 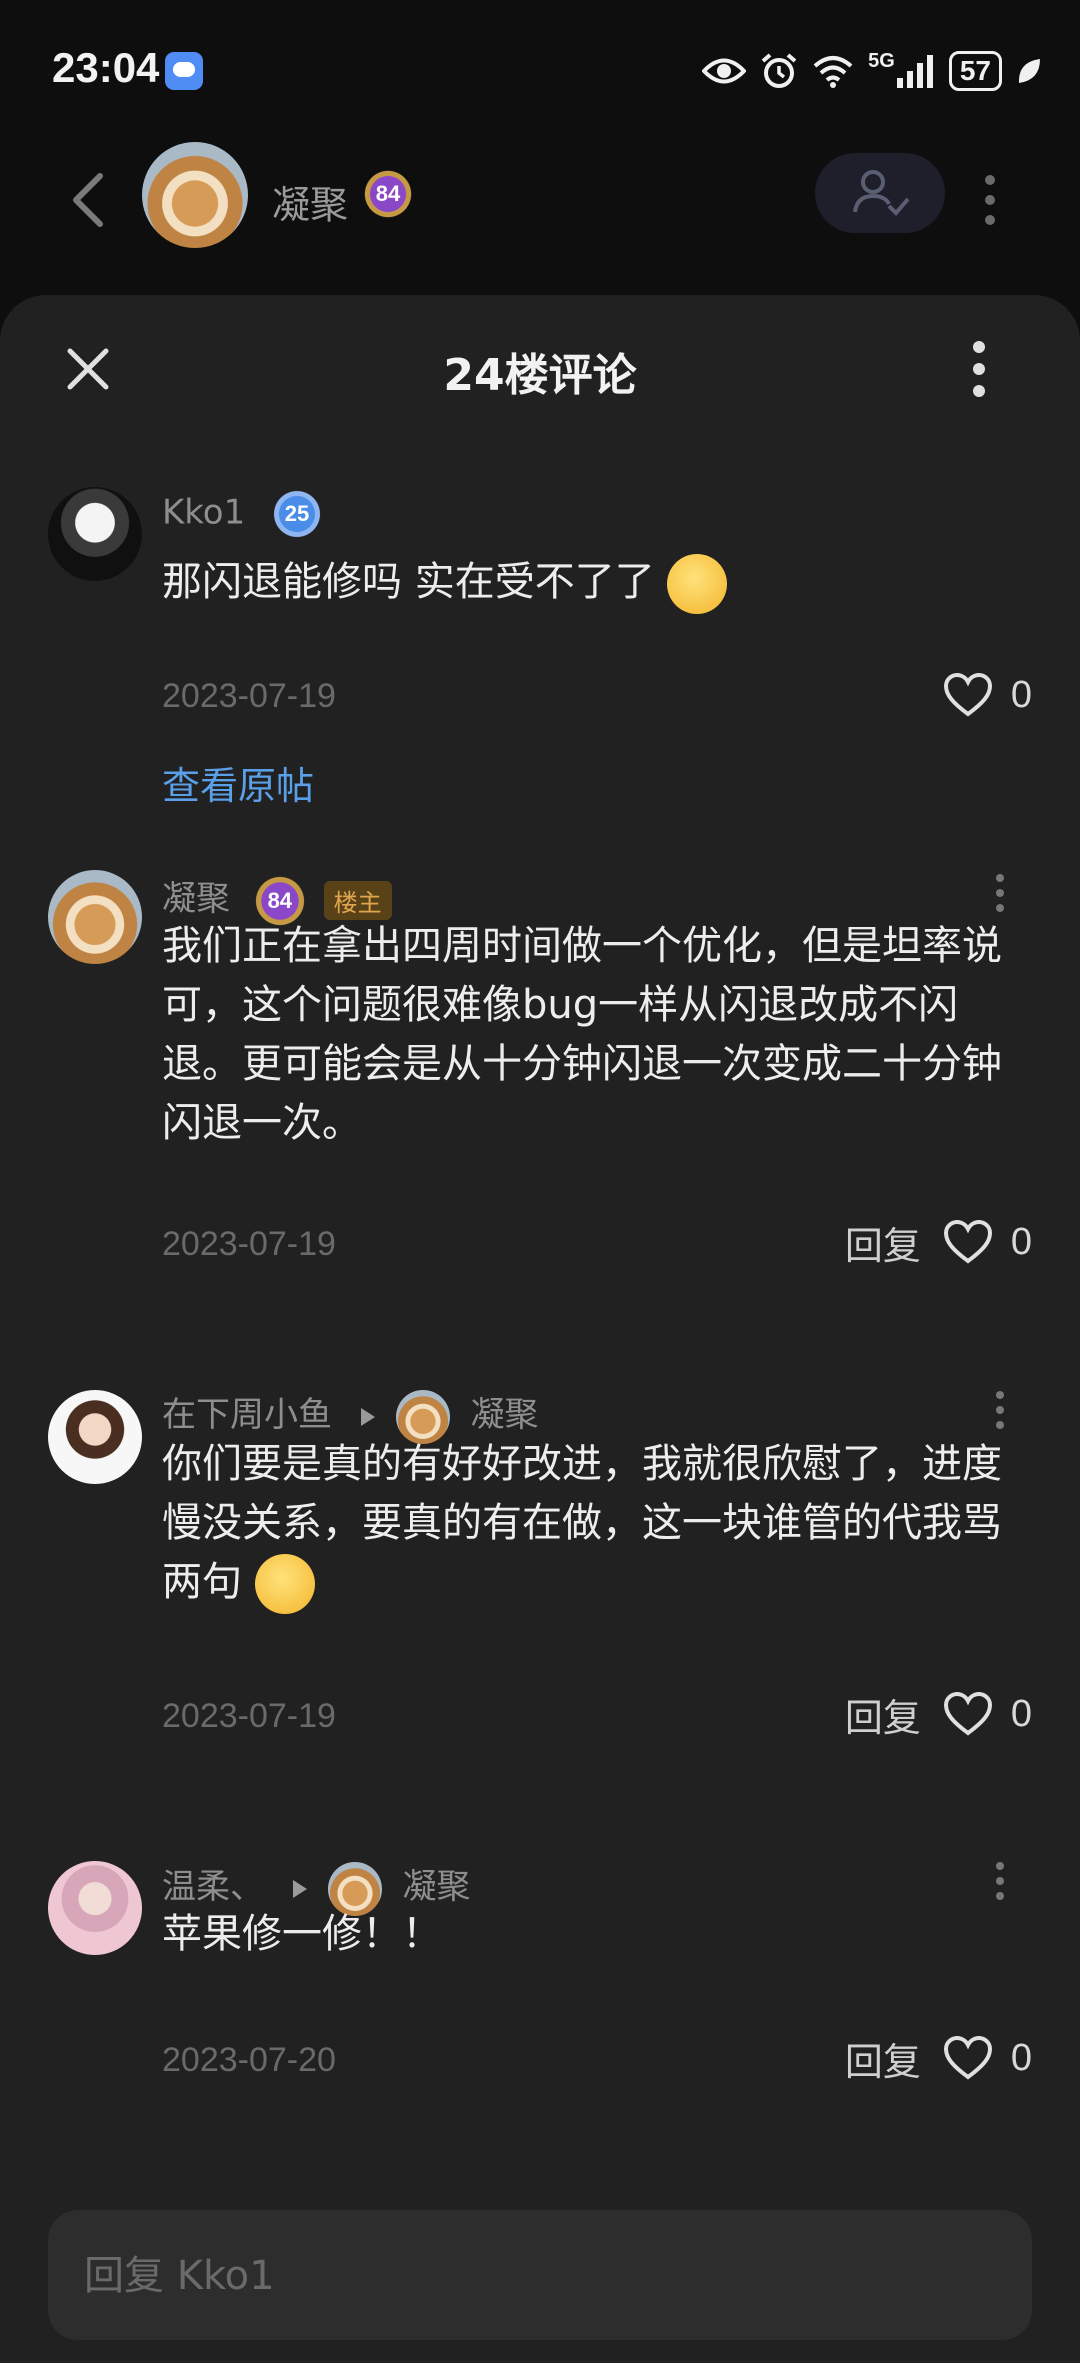 I want to click on comment-text-content: 那闪退能修吗 实在受不了了, so click(x=408, y=582).